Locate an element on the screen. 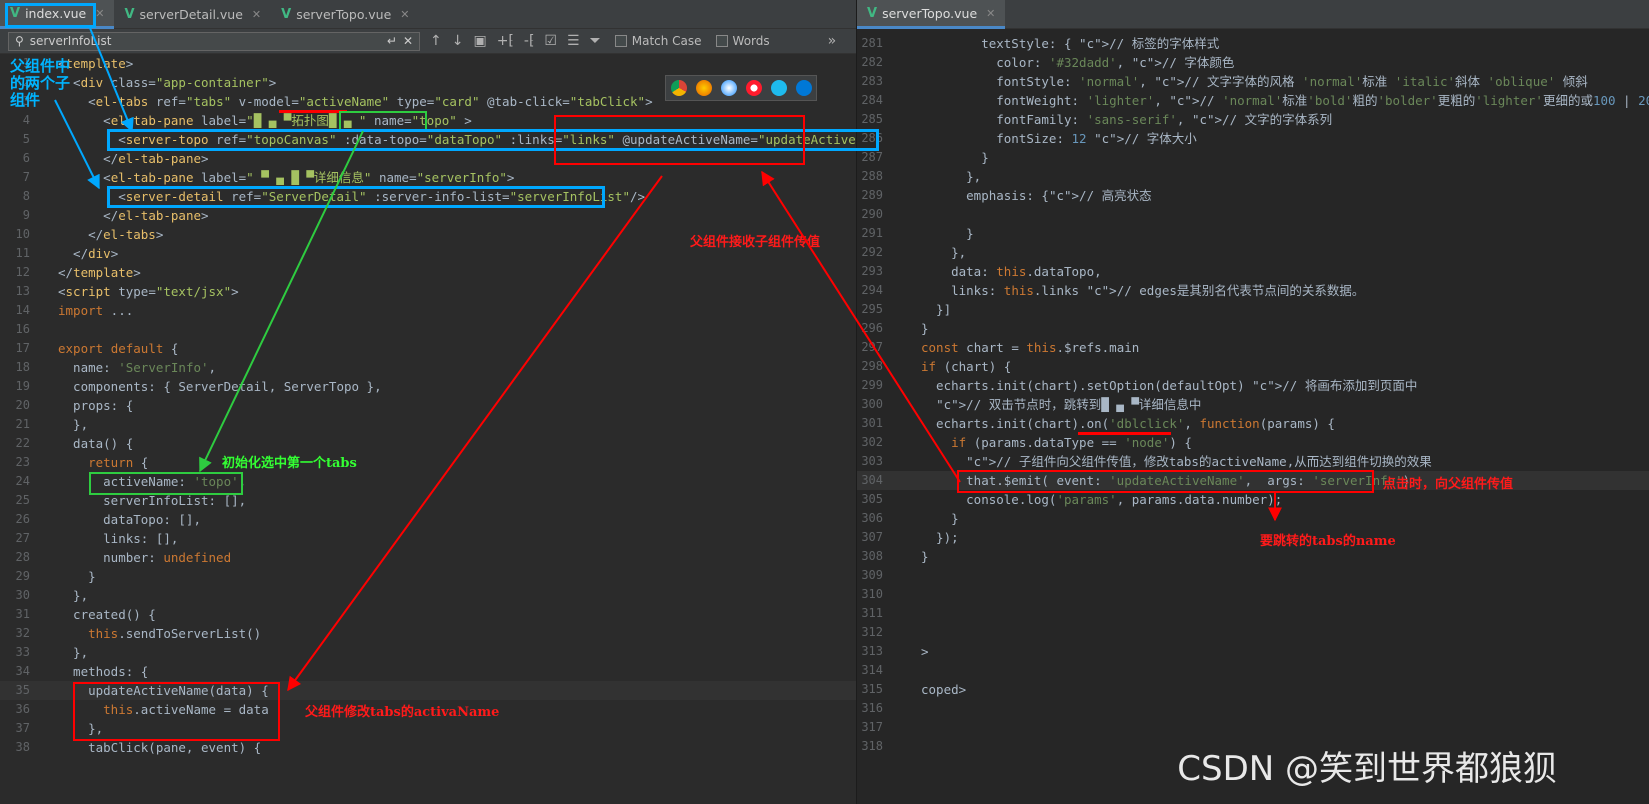 The height and width of the screenshot is (804, 1649). more-options-icon: » is located at coordinates (832, 41).